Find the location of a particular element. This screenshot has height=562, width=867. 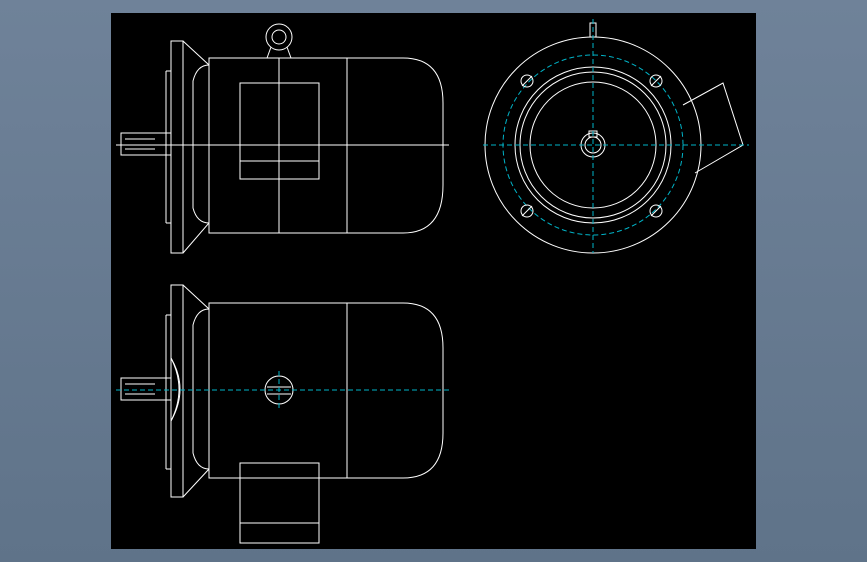

terminal-box is located at coordinates (279, 503).